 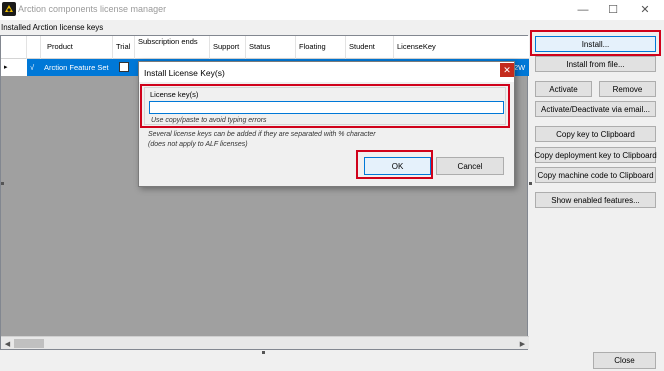 I want to click on app-logo-icon, so click(x=9, y=9).